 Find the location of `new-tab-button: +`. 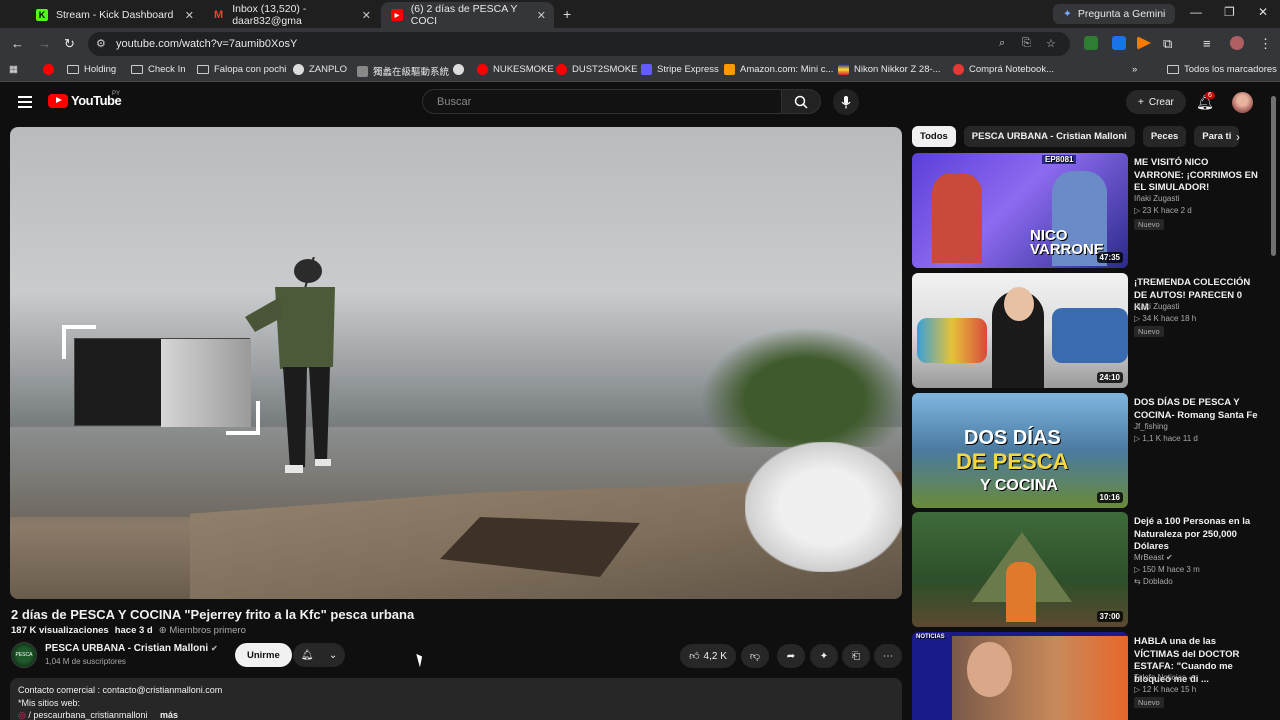

new-tab-button: + is located at coordinates (567, 14).